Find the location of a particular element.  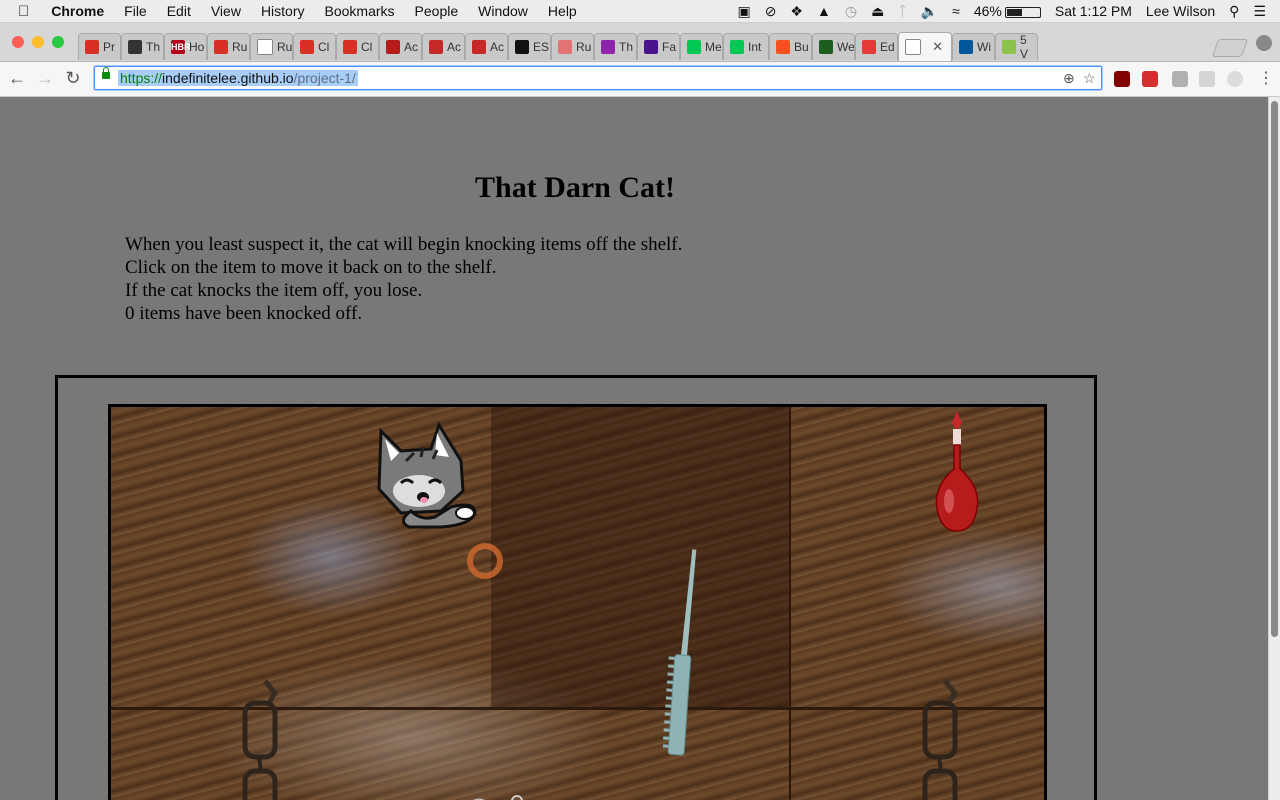

menu-history: History is located at coordinates (283, 11).